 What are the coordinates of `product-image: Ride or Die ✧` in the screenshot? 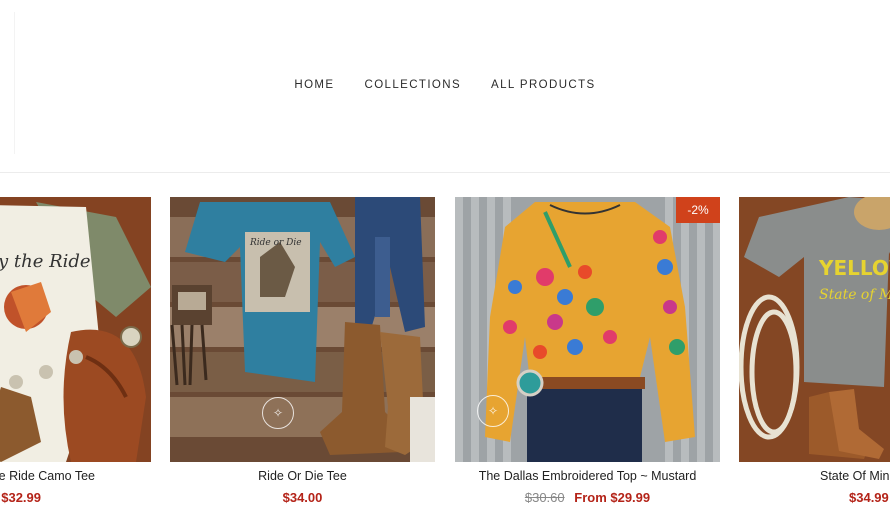 It's located at (302, 329).